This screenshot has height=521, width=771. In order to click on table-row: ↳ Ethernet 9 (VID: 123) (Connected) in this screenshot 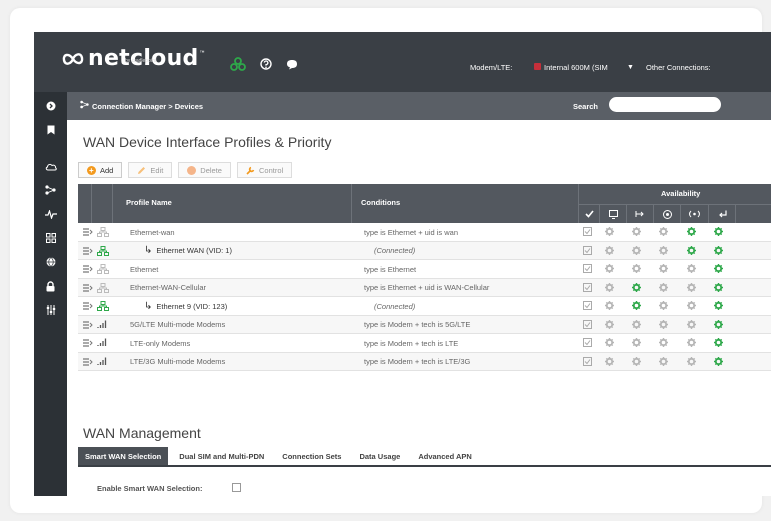, I will do `click(424, 306)`.